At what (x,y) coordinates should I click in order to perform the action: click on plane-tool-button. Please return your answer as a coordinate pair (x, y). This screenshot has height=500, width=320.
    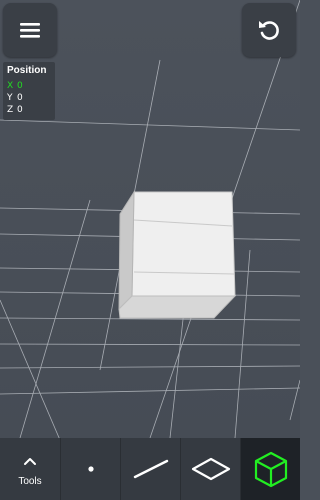
    Looking at the image, I should click on (210, 469).